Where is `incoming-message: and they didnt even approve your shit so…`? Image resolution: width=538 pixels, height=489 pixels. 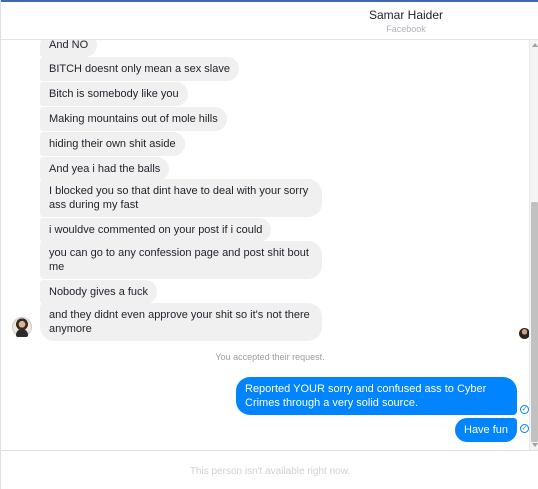
incoming-message: and they didnt even approve your shit so… is located at coordinates (181, 322).